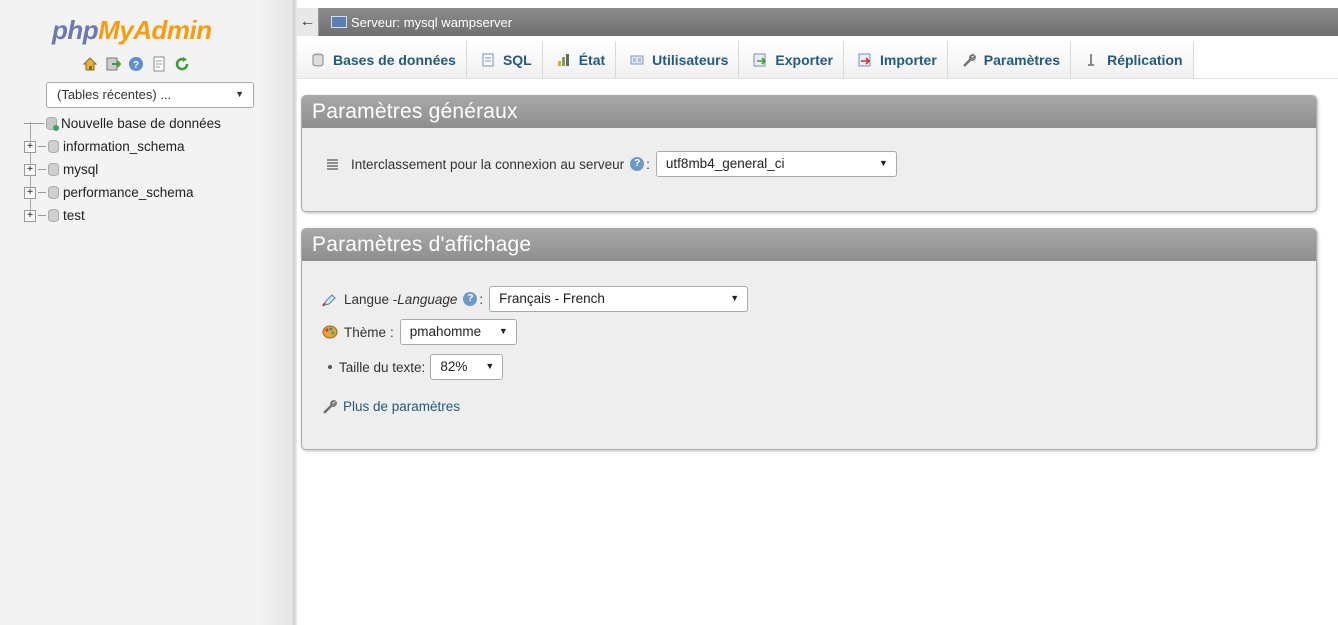 The height and width of the screenshot is (625, 1338). I want to click on tree-item-test: + test, so click(122, 215).